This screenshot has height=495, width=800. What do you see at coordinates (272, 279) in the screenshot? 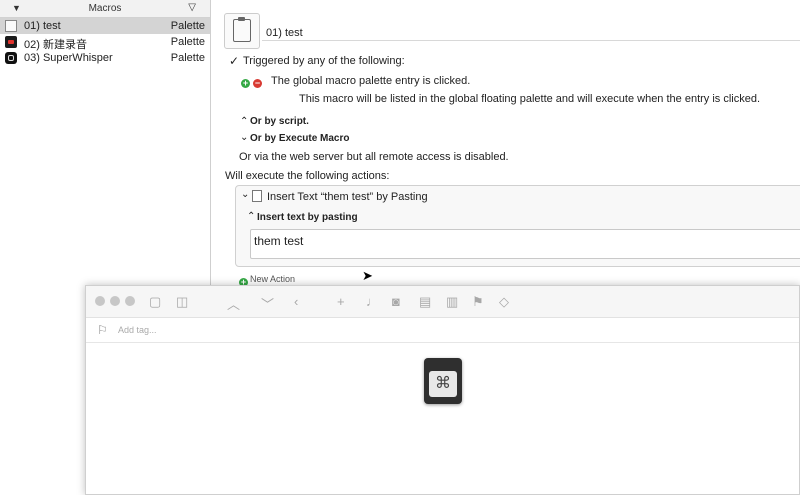
I see `new-action-label: New Action` at bounding box center [272, 279].